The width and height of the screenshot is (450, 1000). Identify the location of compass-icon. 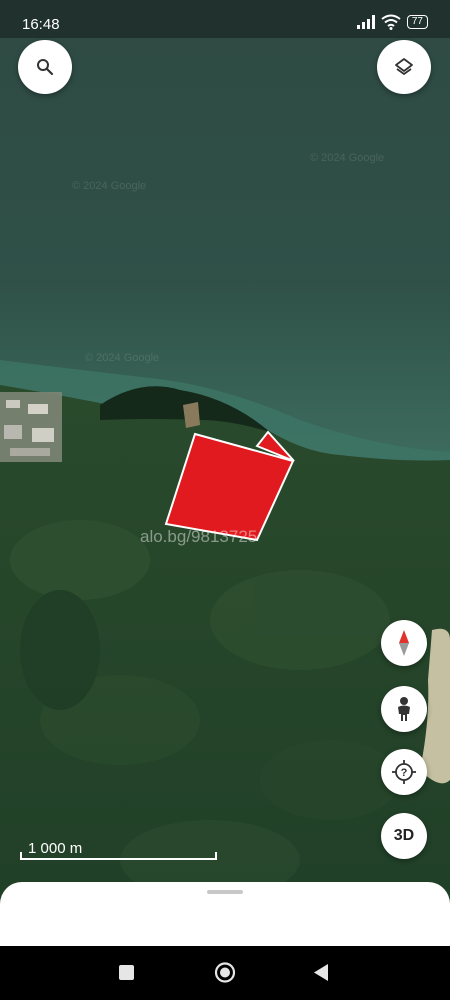
(404, 643).